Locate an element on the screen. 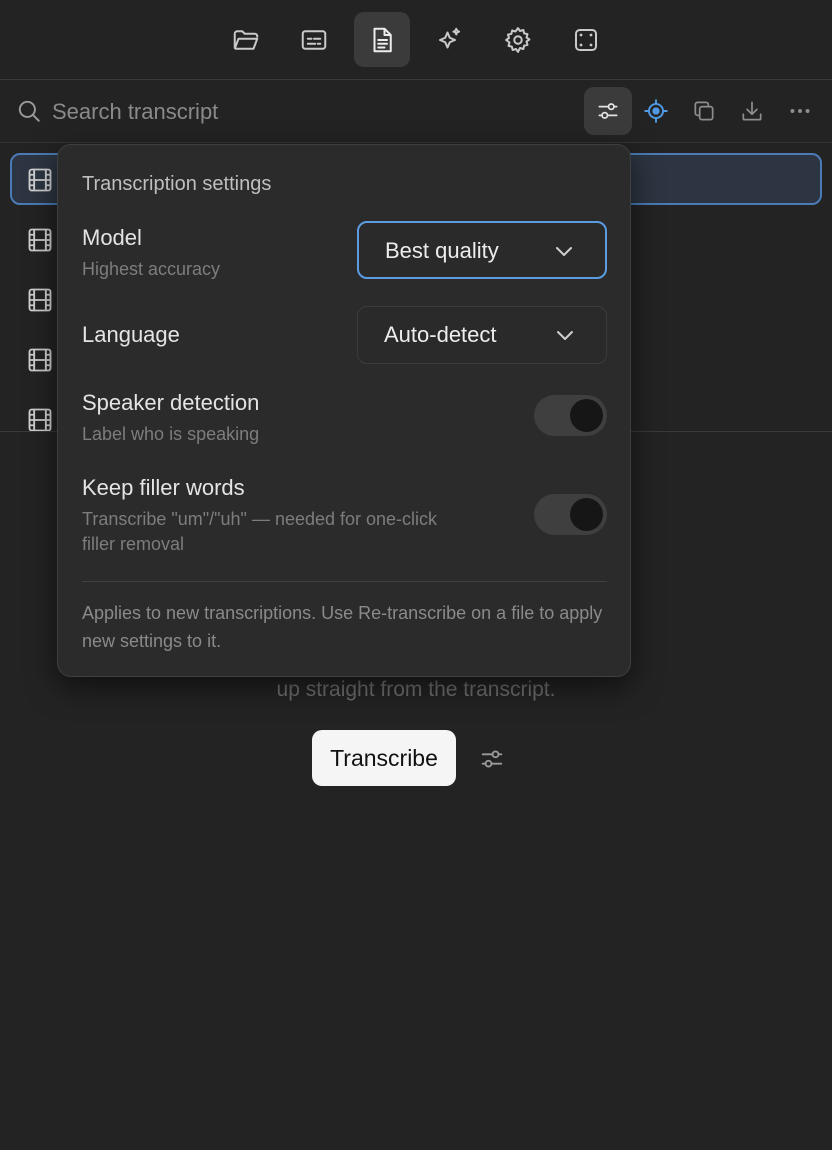 This screenshot has width=832, height=1150. popover-divider is located at coordinates (344, 581).